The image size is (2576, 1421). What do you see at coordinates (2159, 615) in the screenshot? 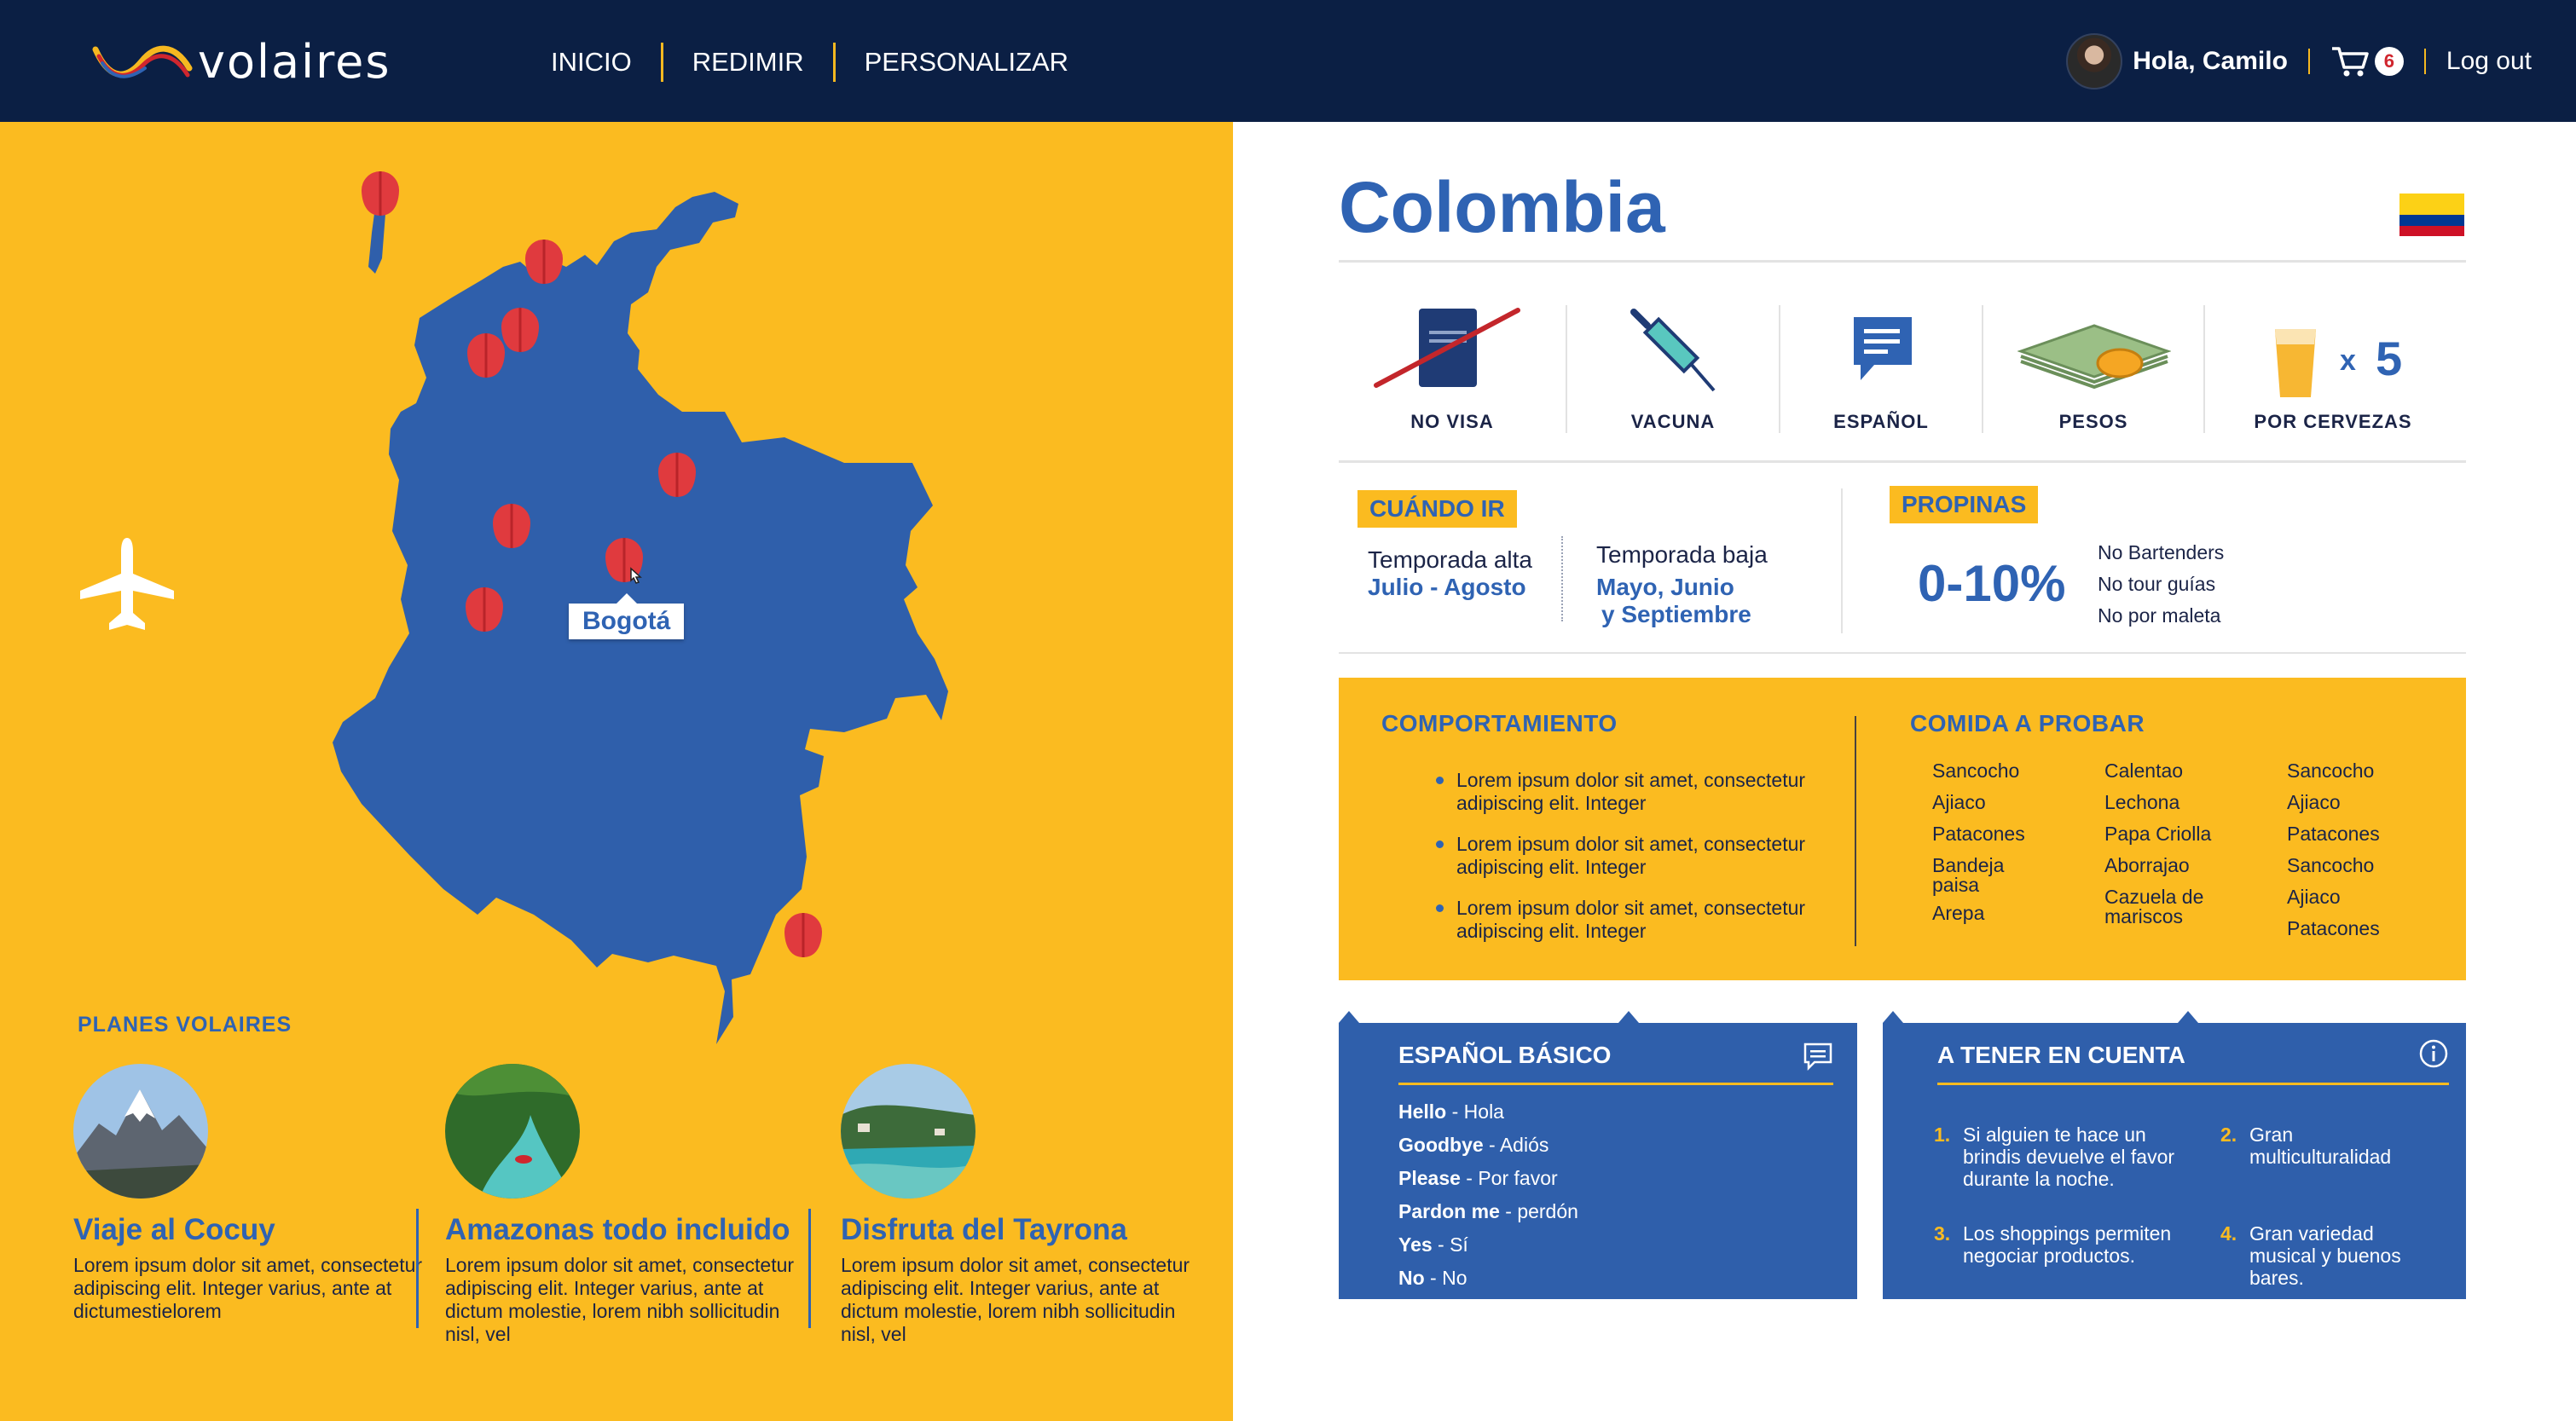
I see `tip-note: No por maleta` at bounding box center [2159, 615].